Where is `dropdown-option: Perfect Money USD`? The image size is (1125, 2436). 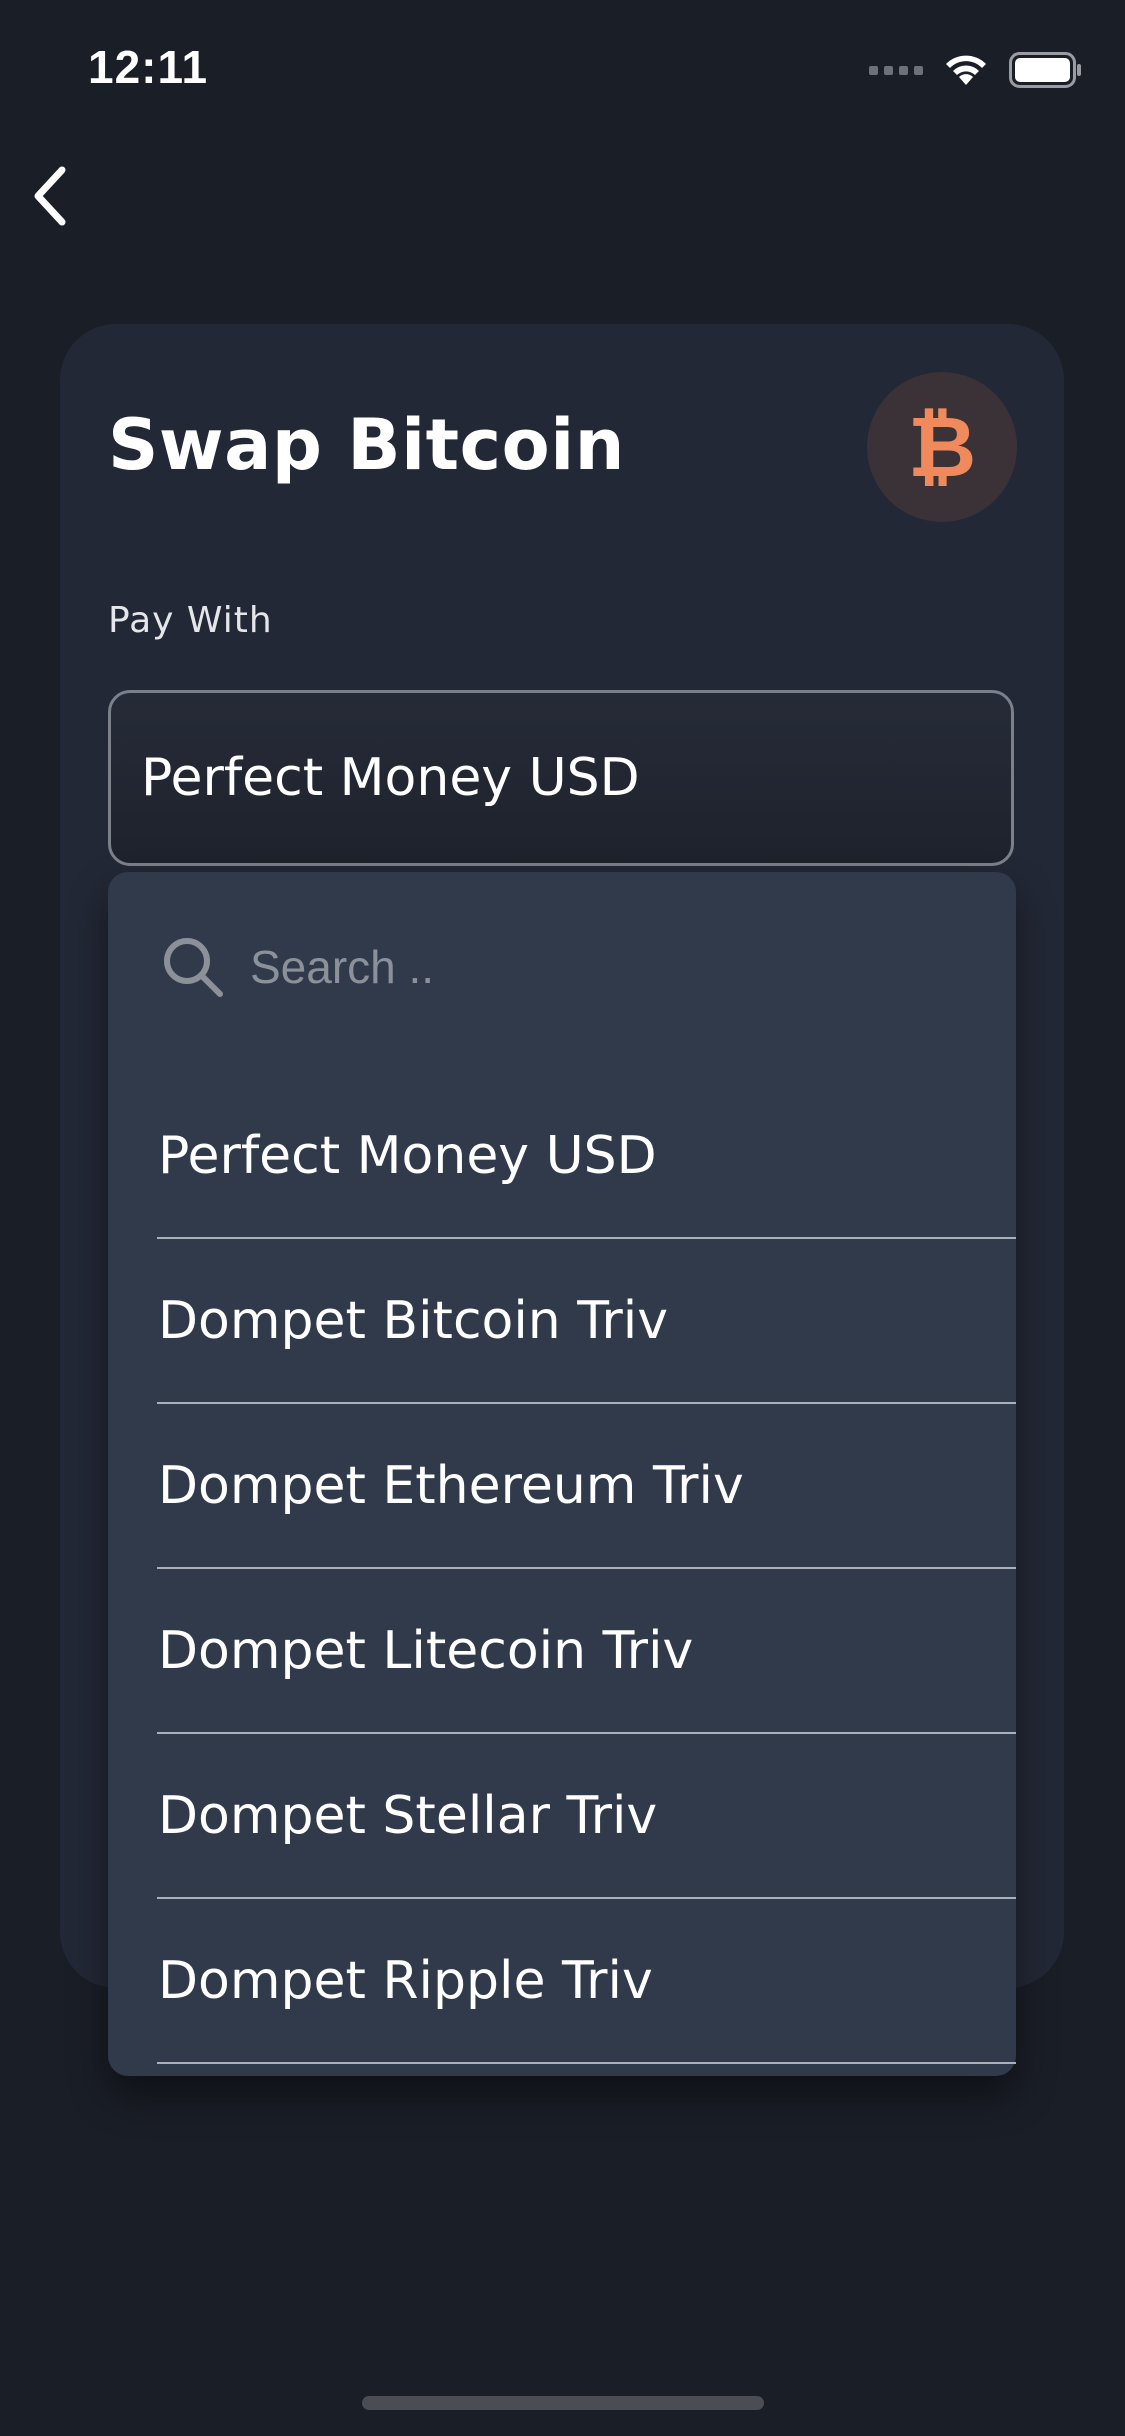 dropdown-option: Perfect Money USD is located at coordinates (562, 1156).